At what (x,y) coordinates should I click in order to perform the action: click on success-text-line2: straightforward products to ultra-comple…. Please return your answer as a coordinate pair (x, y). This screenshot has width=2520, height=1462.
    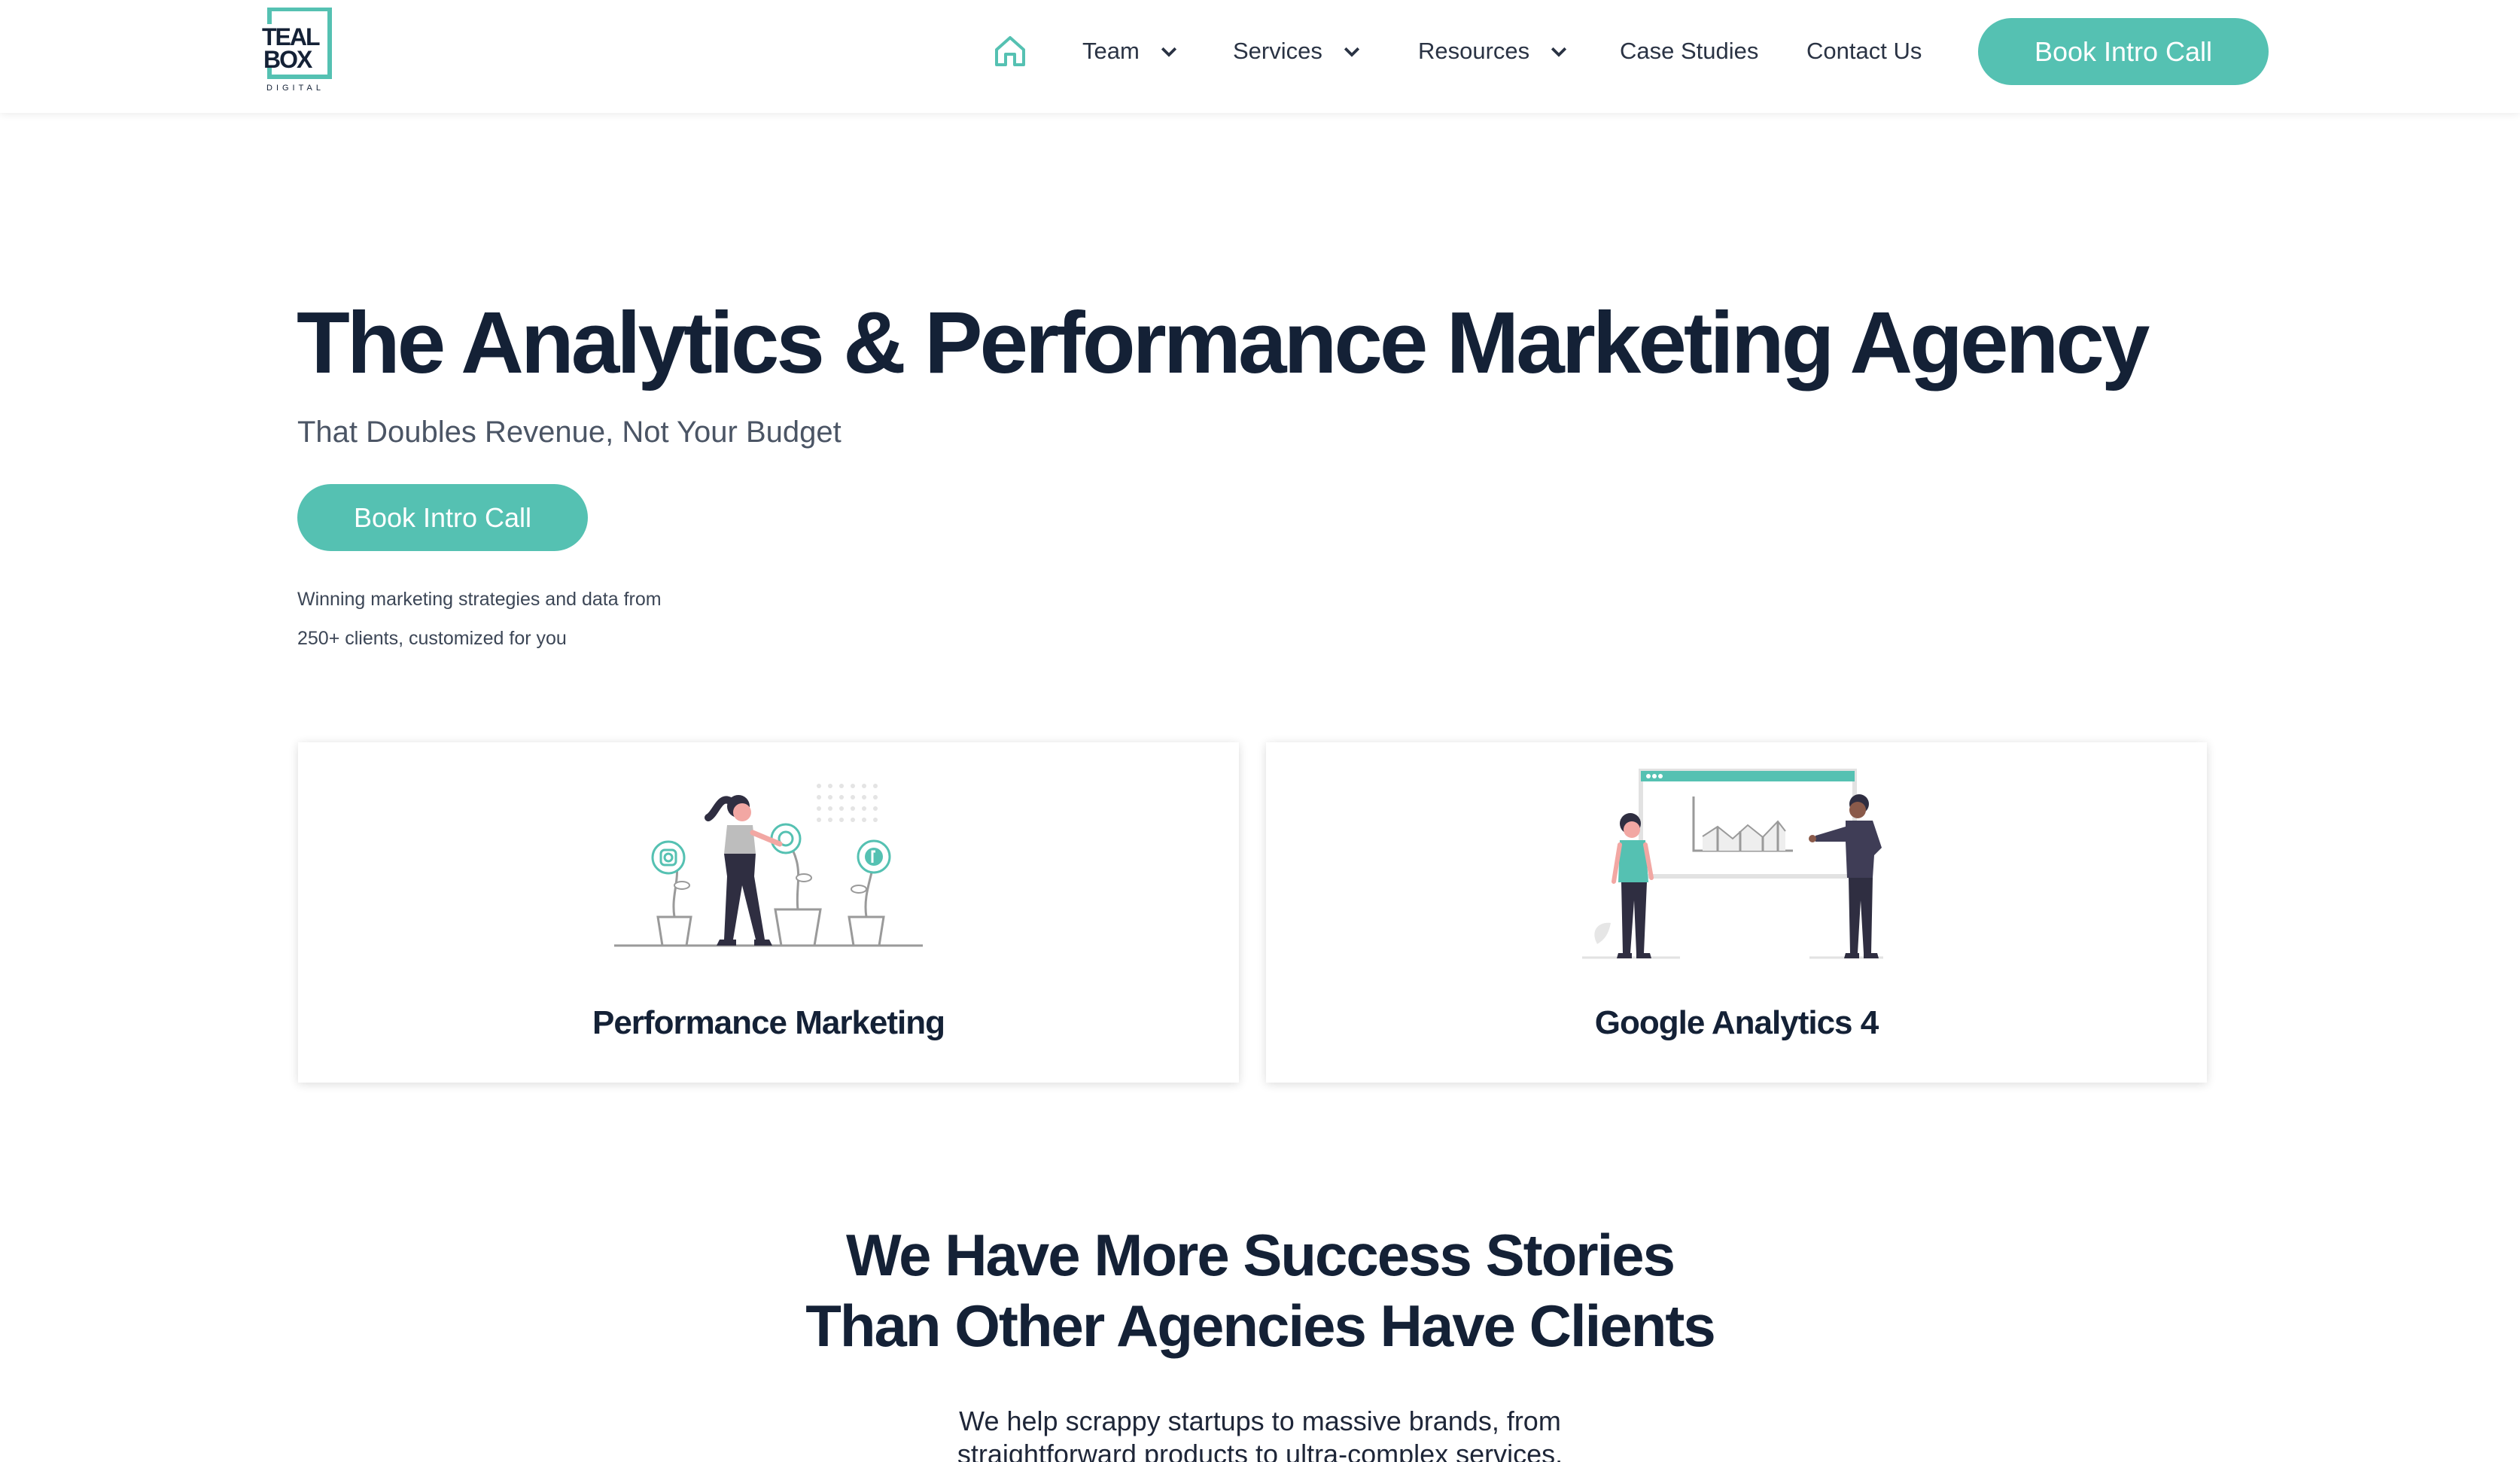
    Looking at the image, I should click on (1260, 1450).